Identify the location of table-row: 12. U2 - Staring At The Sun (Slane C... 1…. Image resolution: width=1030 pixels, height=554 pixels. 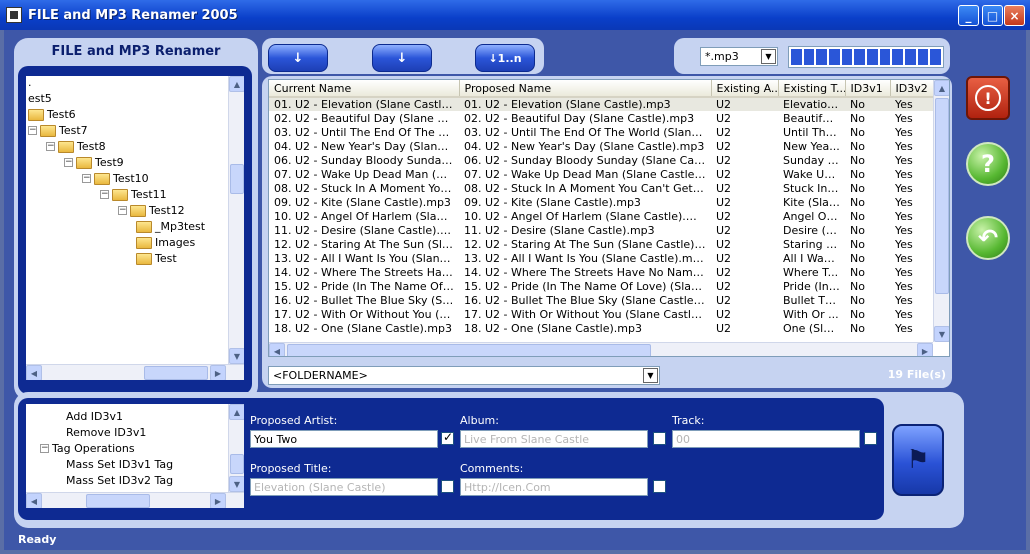
(602, 244).